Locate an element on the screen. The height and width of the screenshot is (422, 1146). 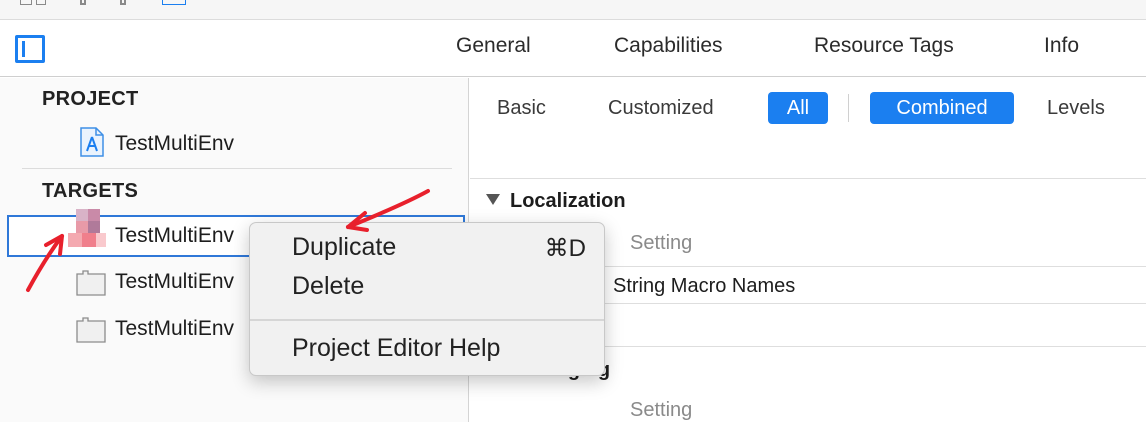
editor-tab-bar: General Capabilities Resource Tags Info is located at coordinates (573, 48).